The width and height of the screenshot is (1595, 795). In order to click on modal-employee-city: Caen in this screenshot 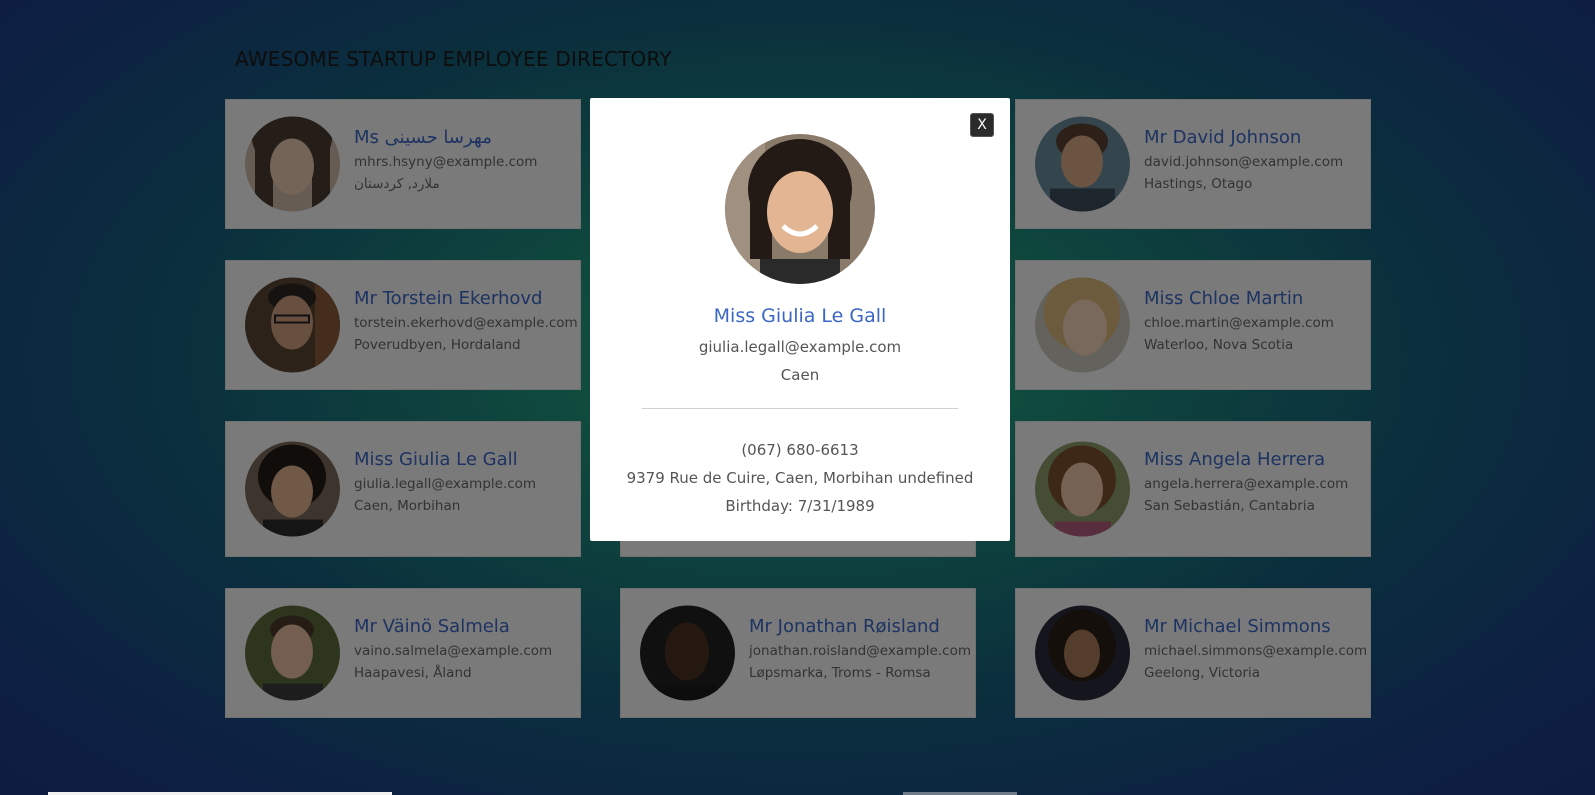, I will do `click(800, 375)`.